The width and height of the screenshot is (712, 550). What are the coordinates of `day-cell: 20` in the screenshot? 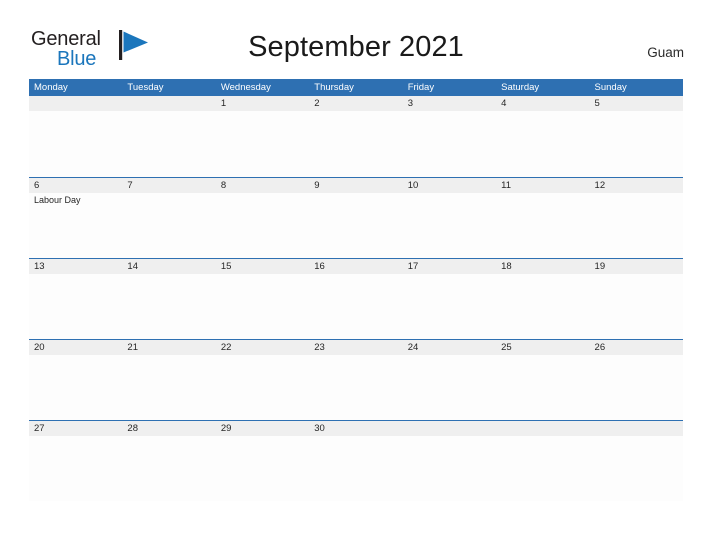 It's located at (75, 380).